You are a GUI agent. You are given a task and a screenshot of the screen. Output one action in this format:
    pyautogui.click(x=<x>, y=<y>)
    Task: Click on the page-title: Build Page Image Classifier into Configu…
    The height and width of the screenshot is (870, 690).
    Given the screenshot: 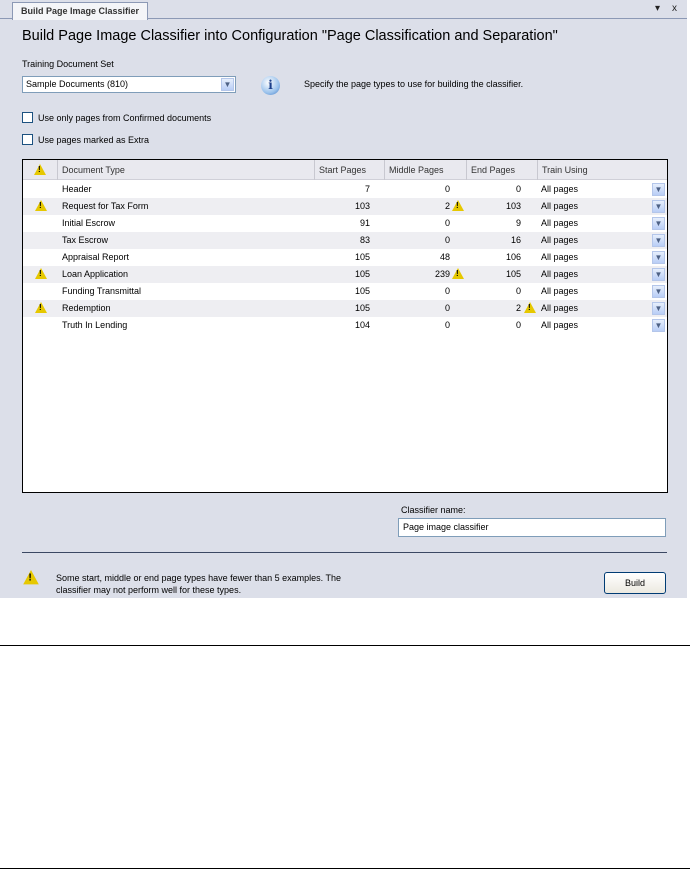 What is the action you would take?
    pyautogui.click(x=290, y=36)
    